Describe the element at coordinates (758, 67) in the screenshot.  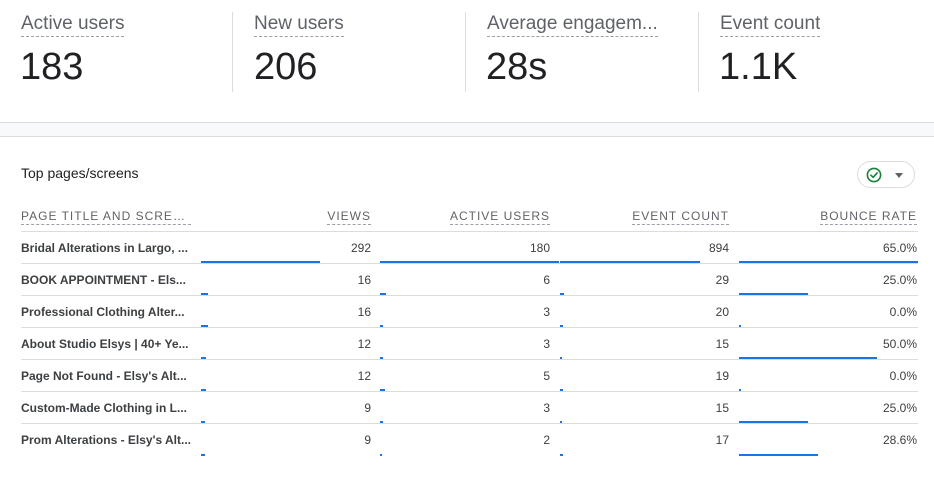
I see `metric-value: 1.1K` at that location.